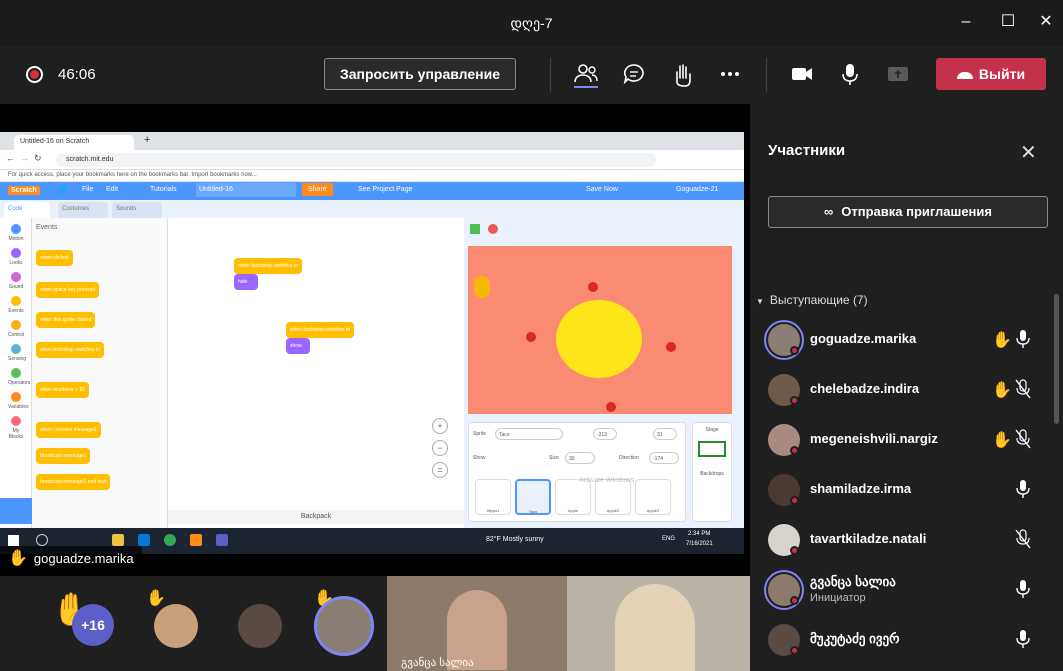 This screenshot has height=671, width=1063. What do you see at coordinates (222, 540) in the screenshot?
I see `teams-icon` at bounding box center [222, 540].